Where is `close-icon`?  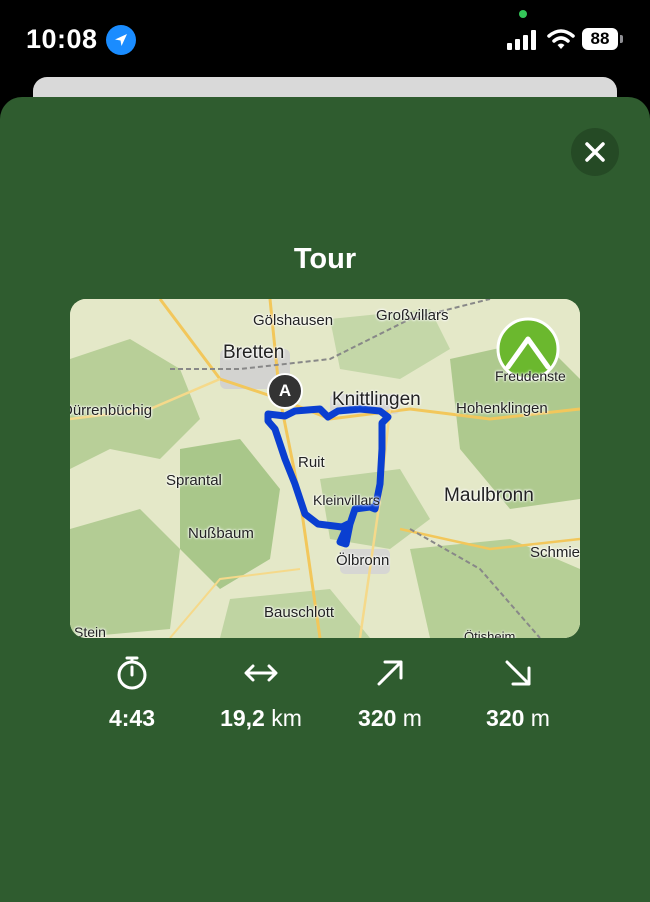
close-icon is located at coordinates (595, 152).